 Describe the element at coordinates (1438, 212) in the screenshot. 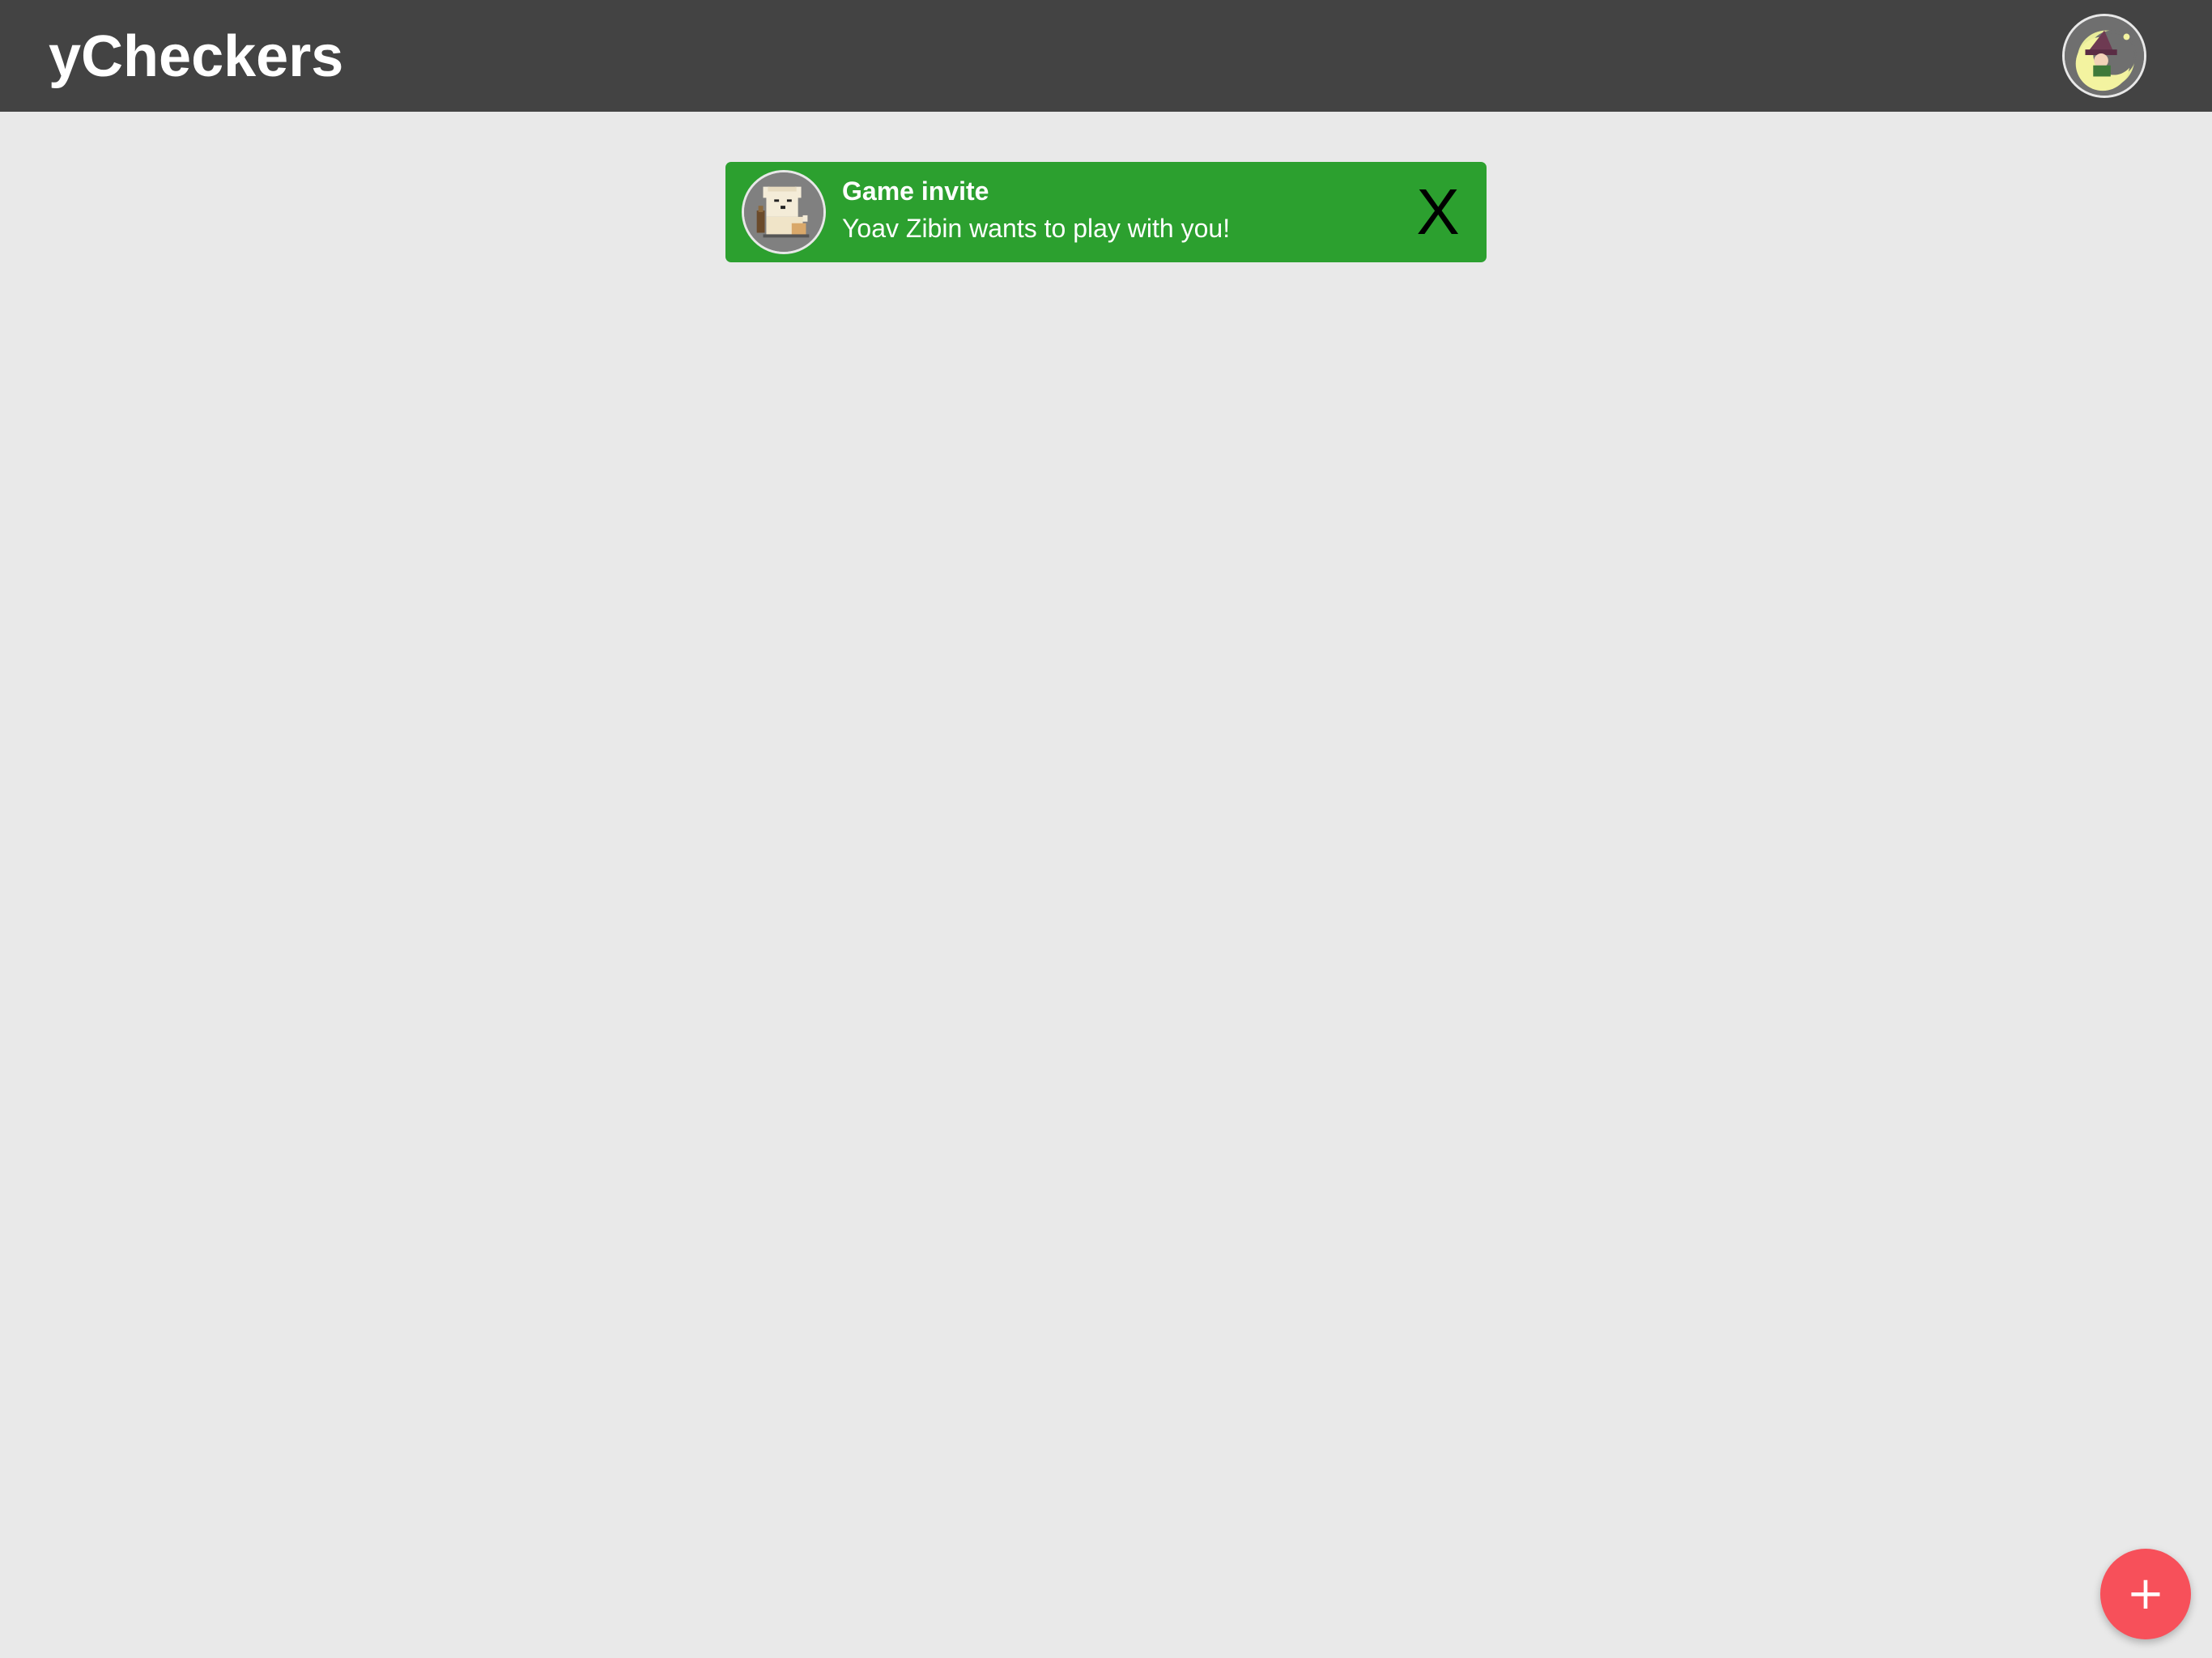

I see `close-notification-button: X` at that location.